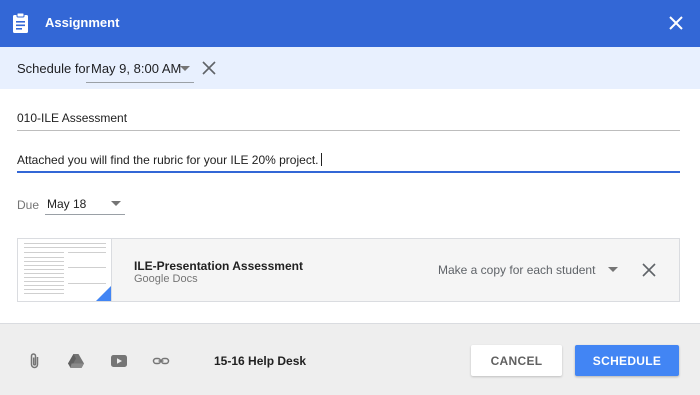  I want to click on due-date-value: May 18, so click(67, 204).